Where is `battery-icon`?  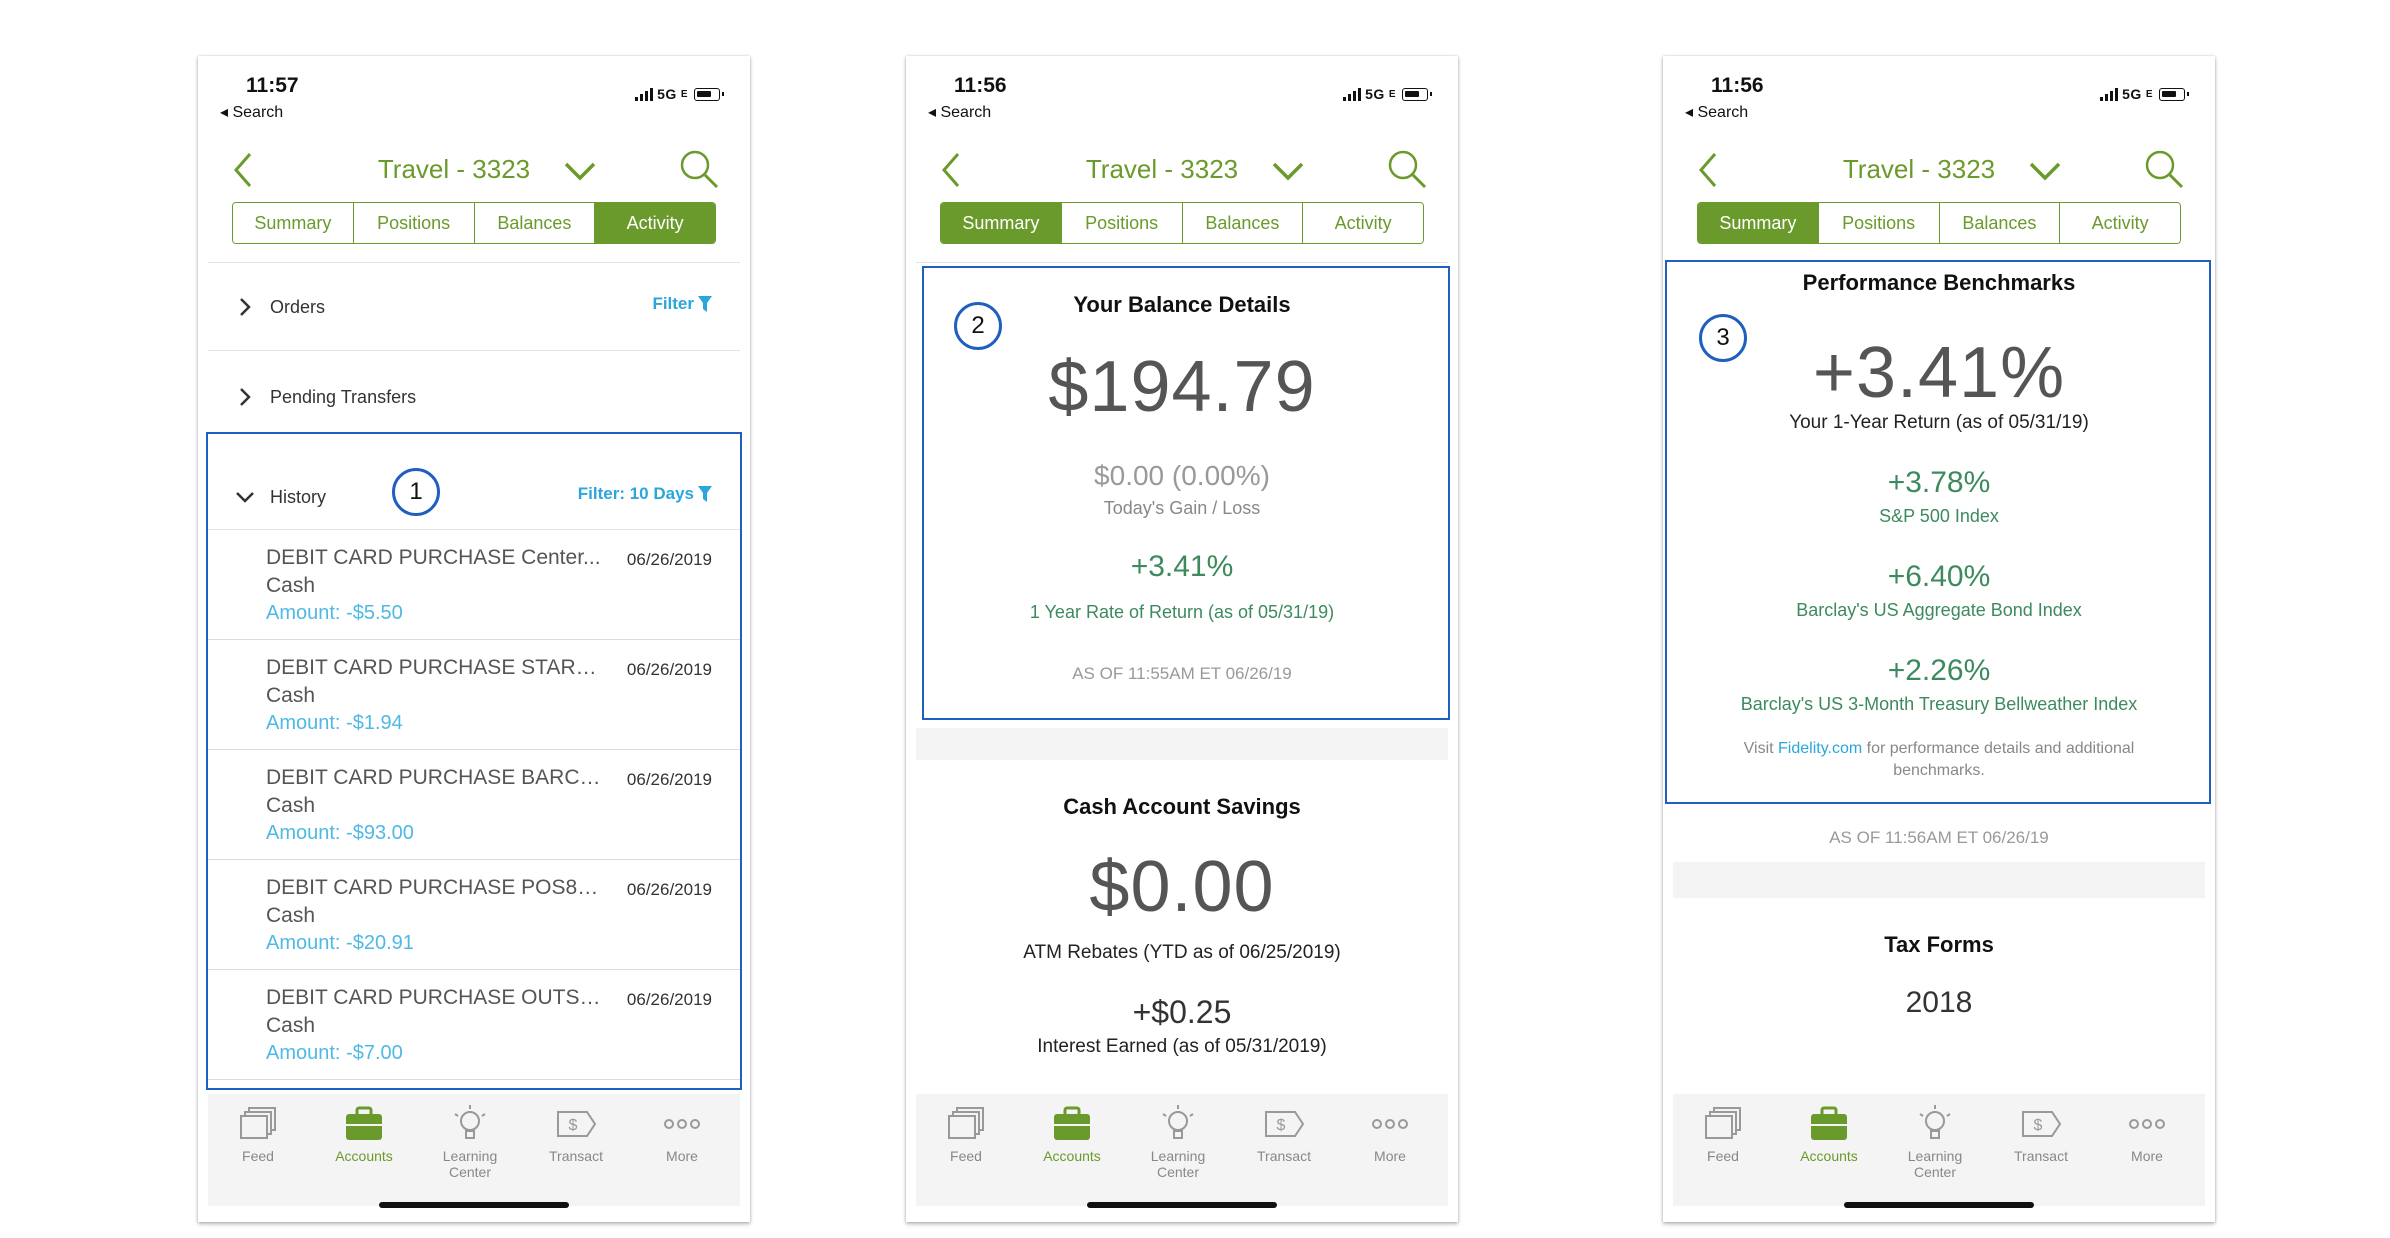
battery-icon is located at coordinates (2174, 94).